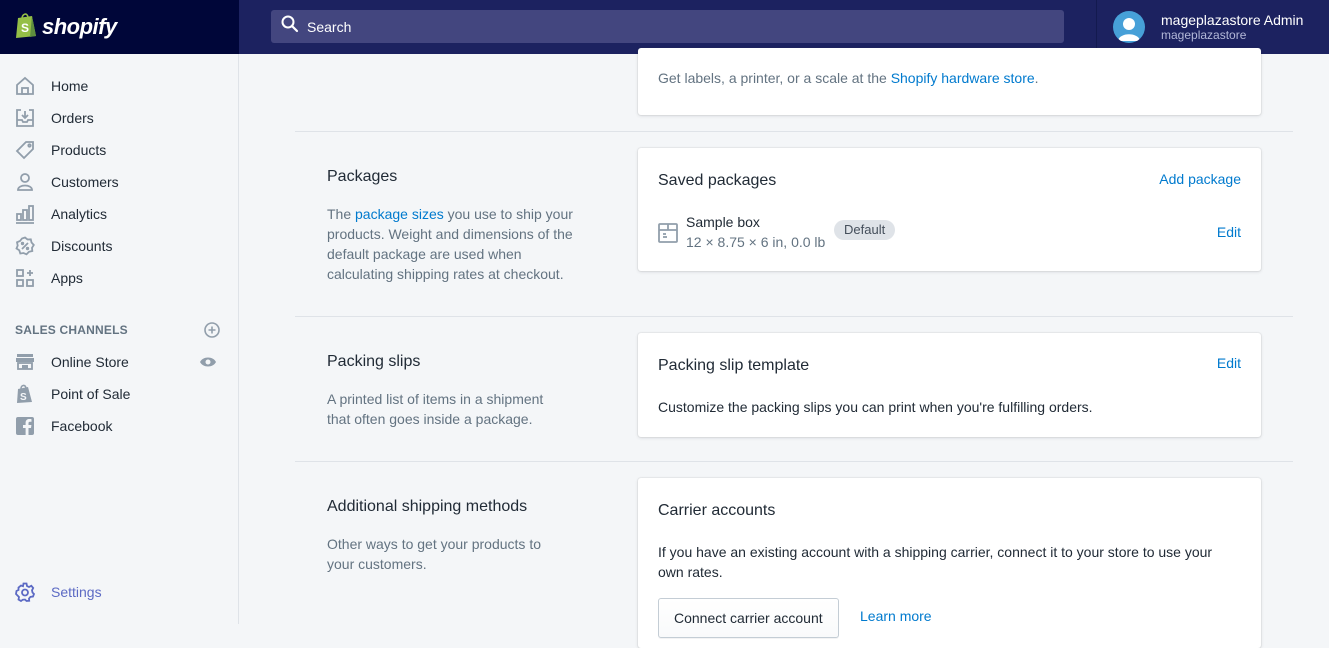 The width and height of the screenshot is (1329, 648). Describe the element at coordinates (119, 86) in the screenshot. I see `sidebar-item-home: Home` at that location.